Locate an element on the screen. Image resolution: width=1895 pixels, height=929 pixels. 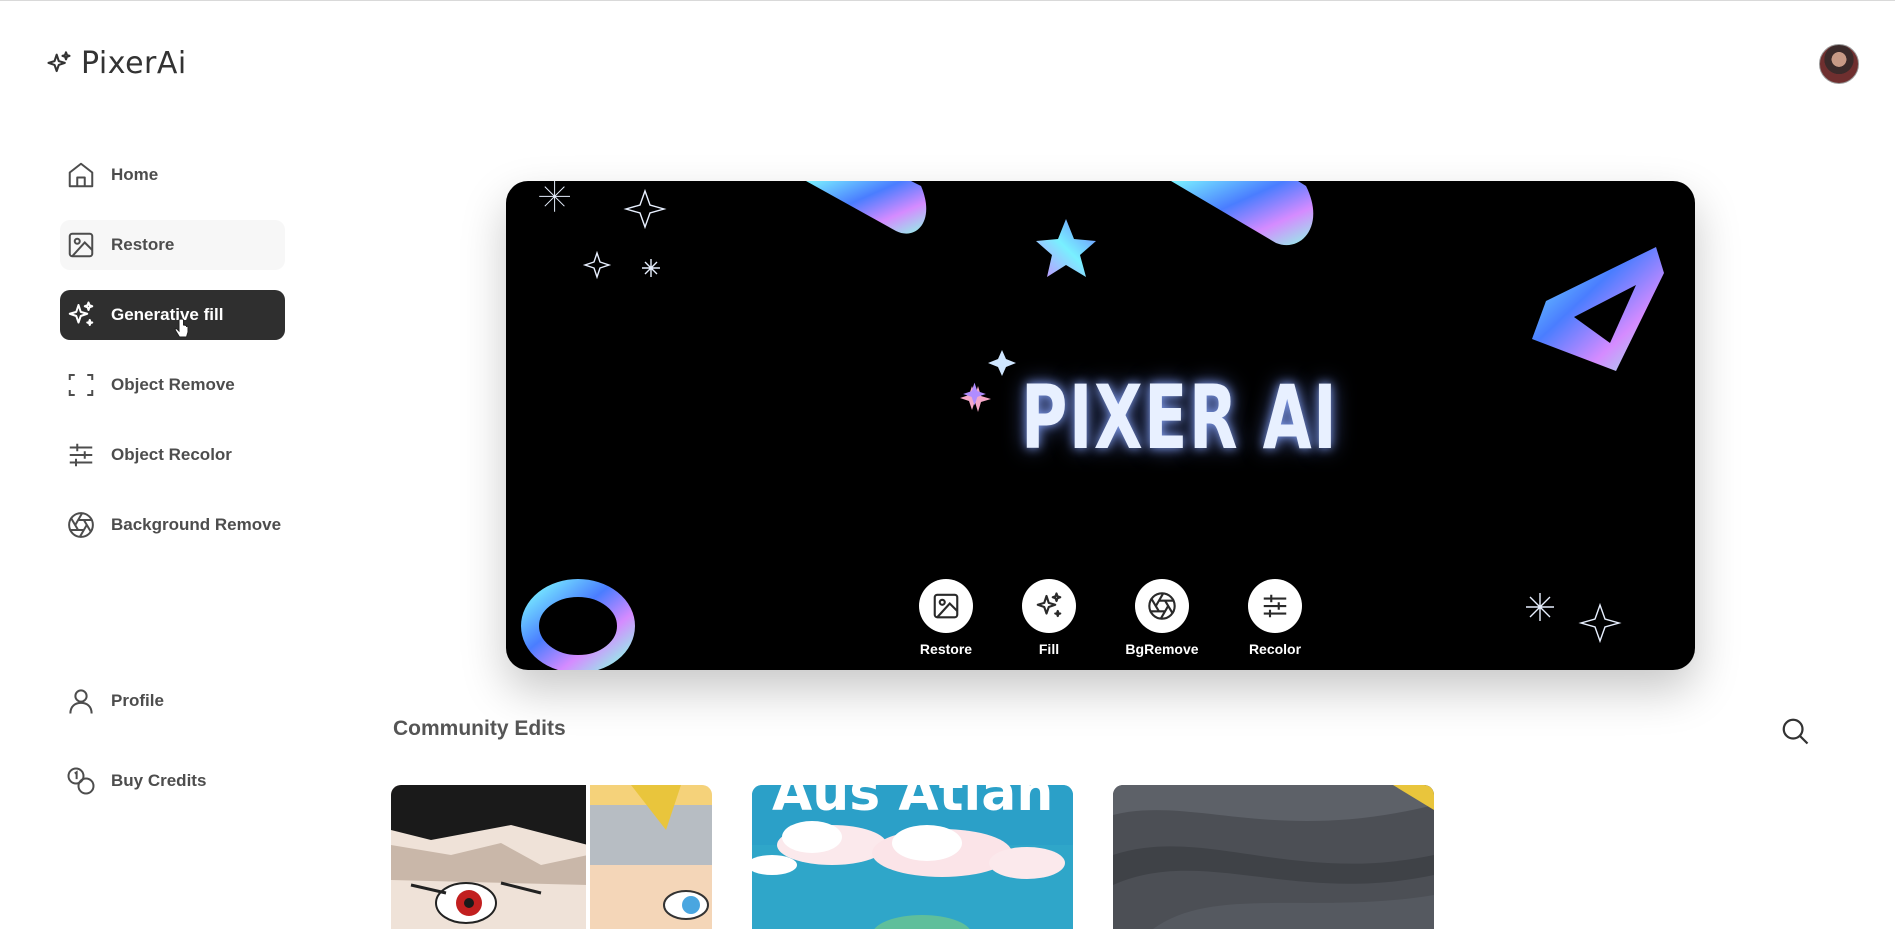
hero-actions: Restore Fill BgRemove Recolor is located at coordinates (1106, 619).